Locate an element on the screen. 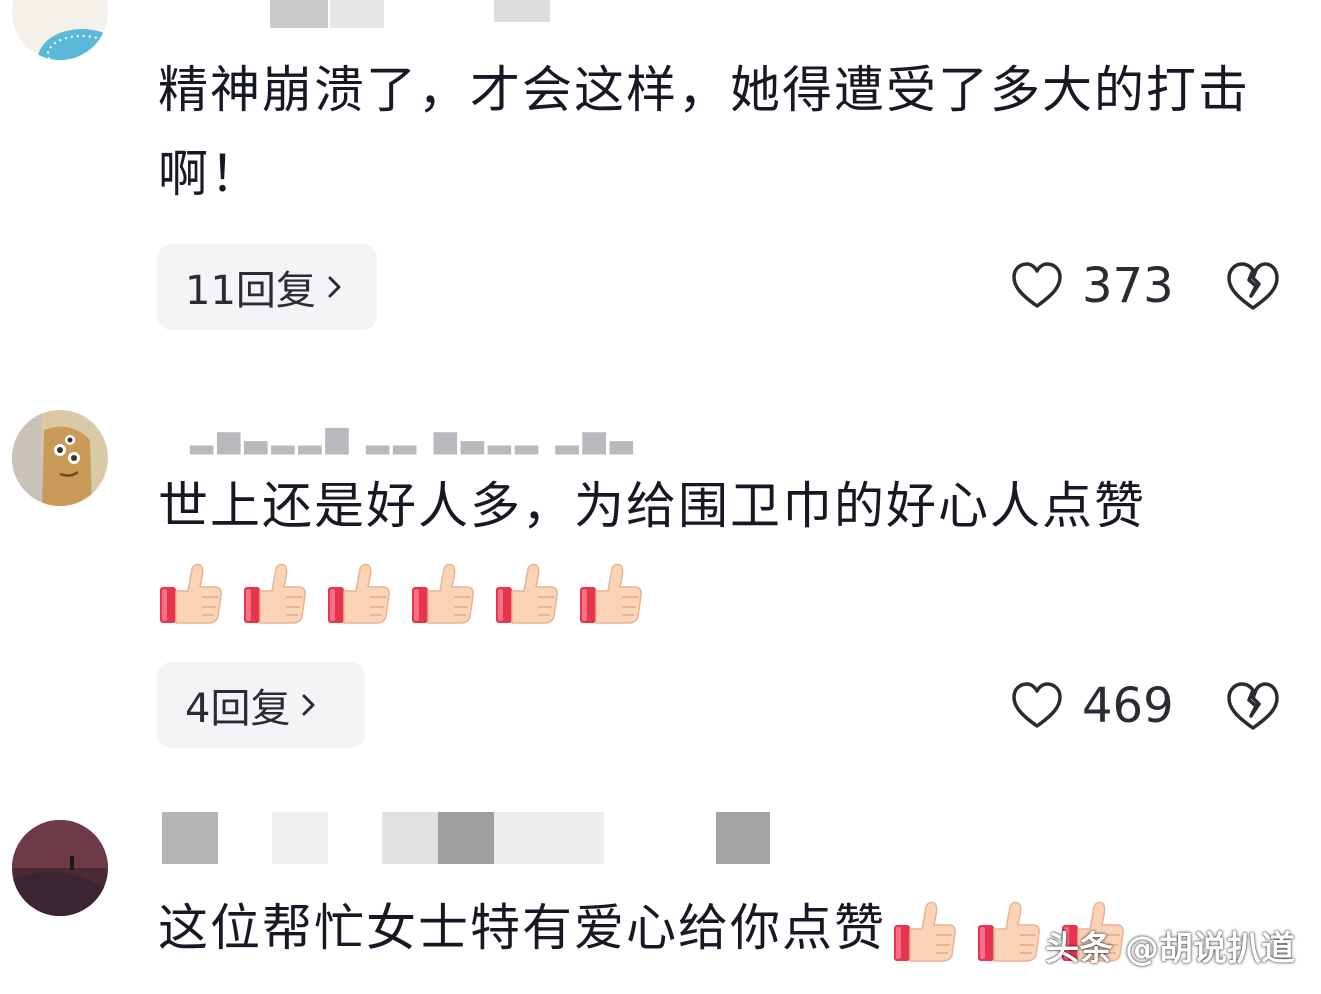 The height and width of the screenshot is (994, 1321). comment-text-content: 这位帮忙女士特有爱心给你点赞 is located at coordinates (522, 928).